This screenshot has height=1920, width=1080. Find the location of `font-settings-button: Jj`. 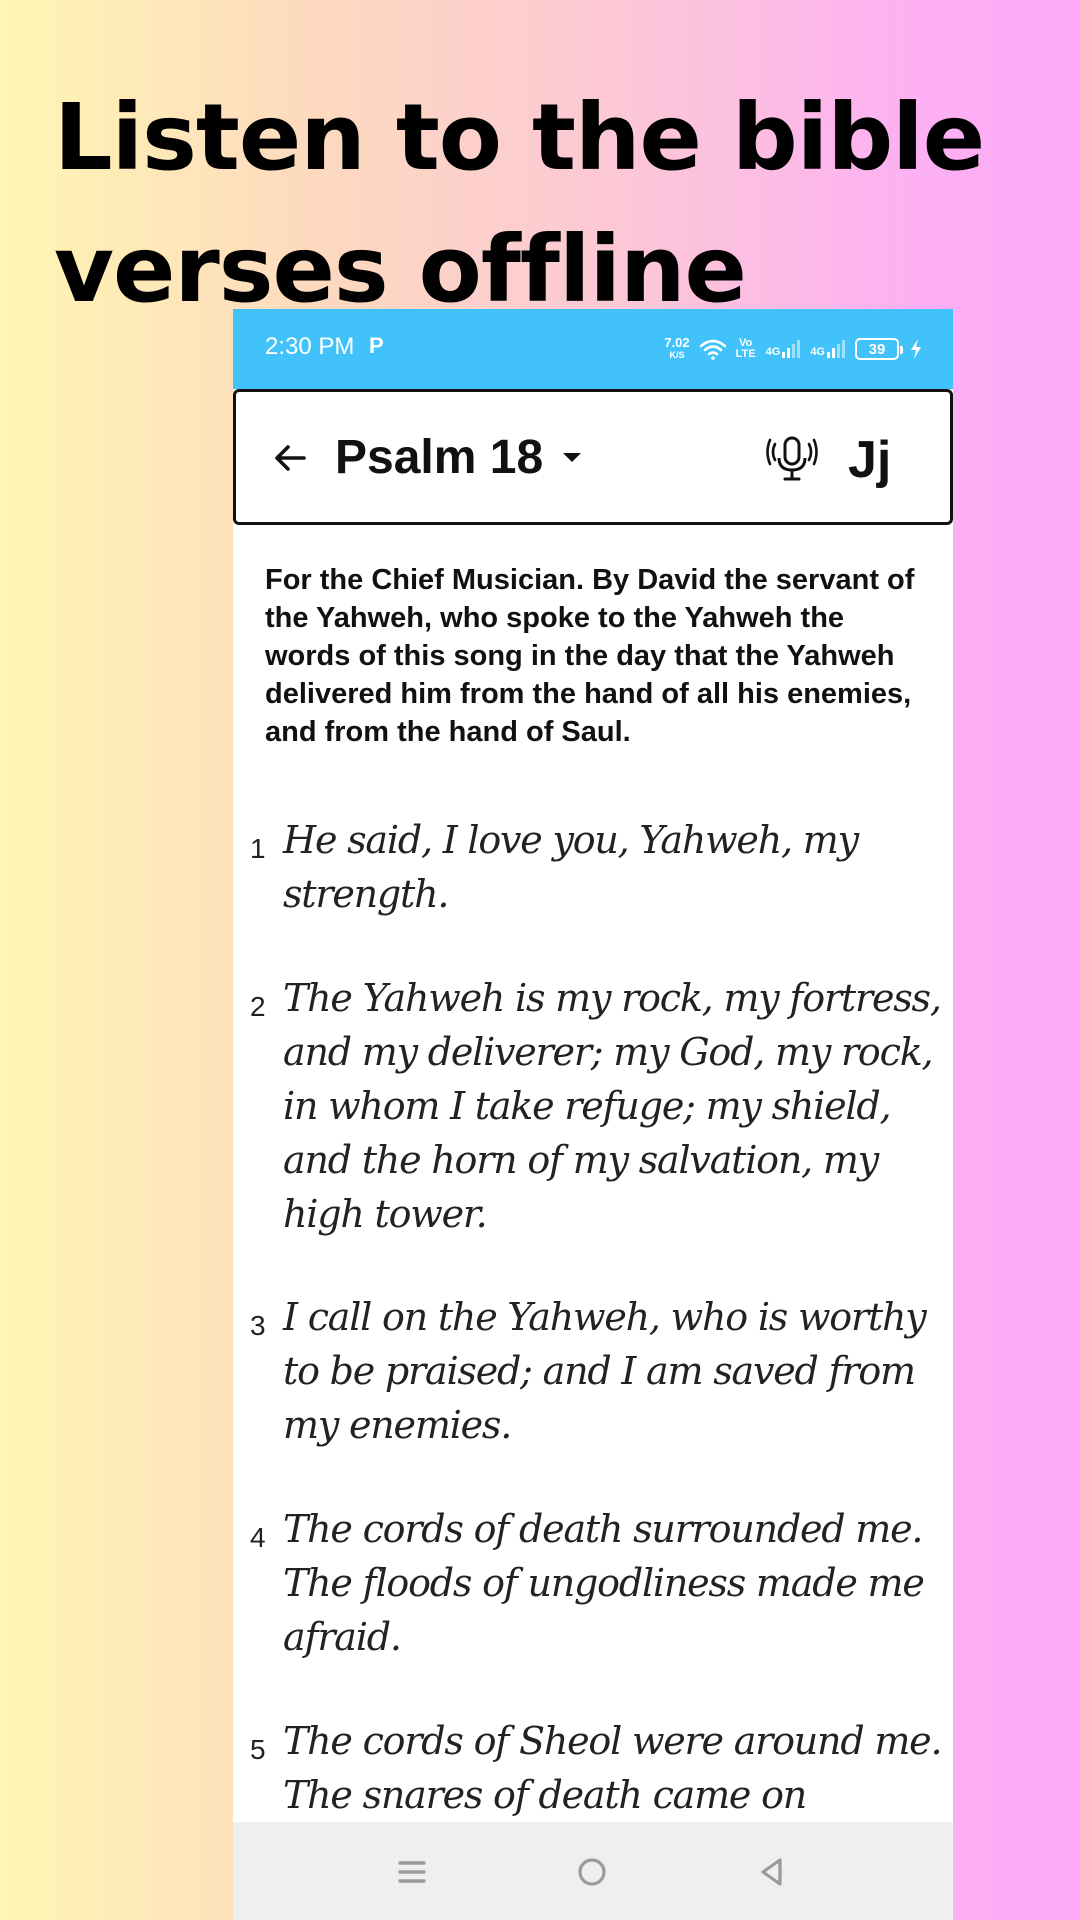

font-settings-button: Jj is located at coordinates (869, 460).